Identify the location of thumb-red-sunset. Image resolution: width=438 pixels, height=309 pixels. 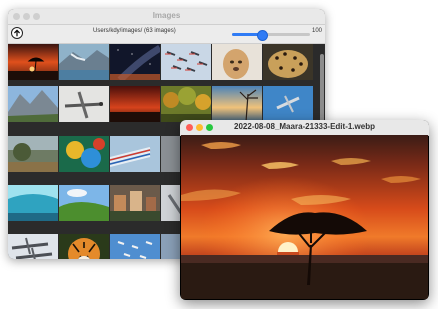
(135, 104).